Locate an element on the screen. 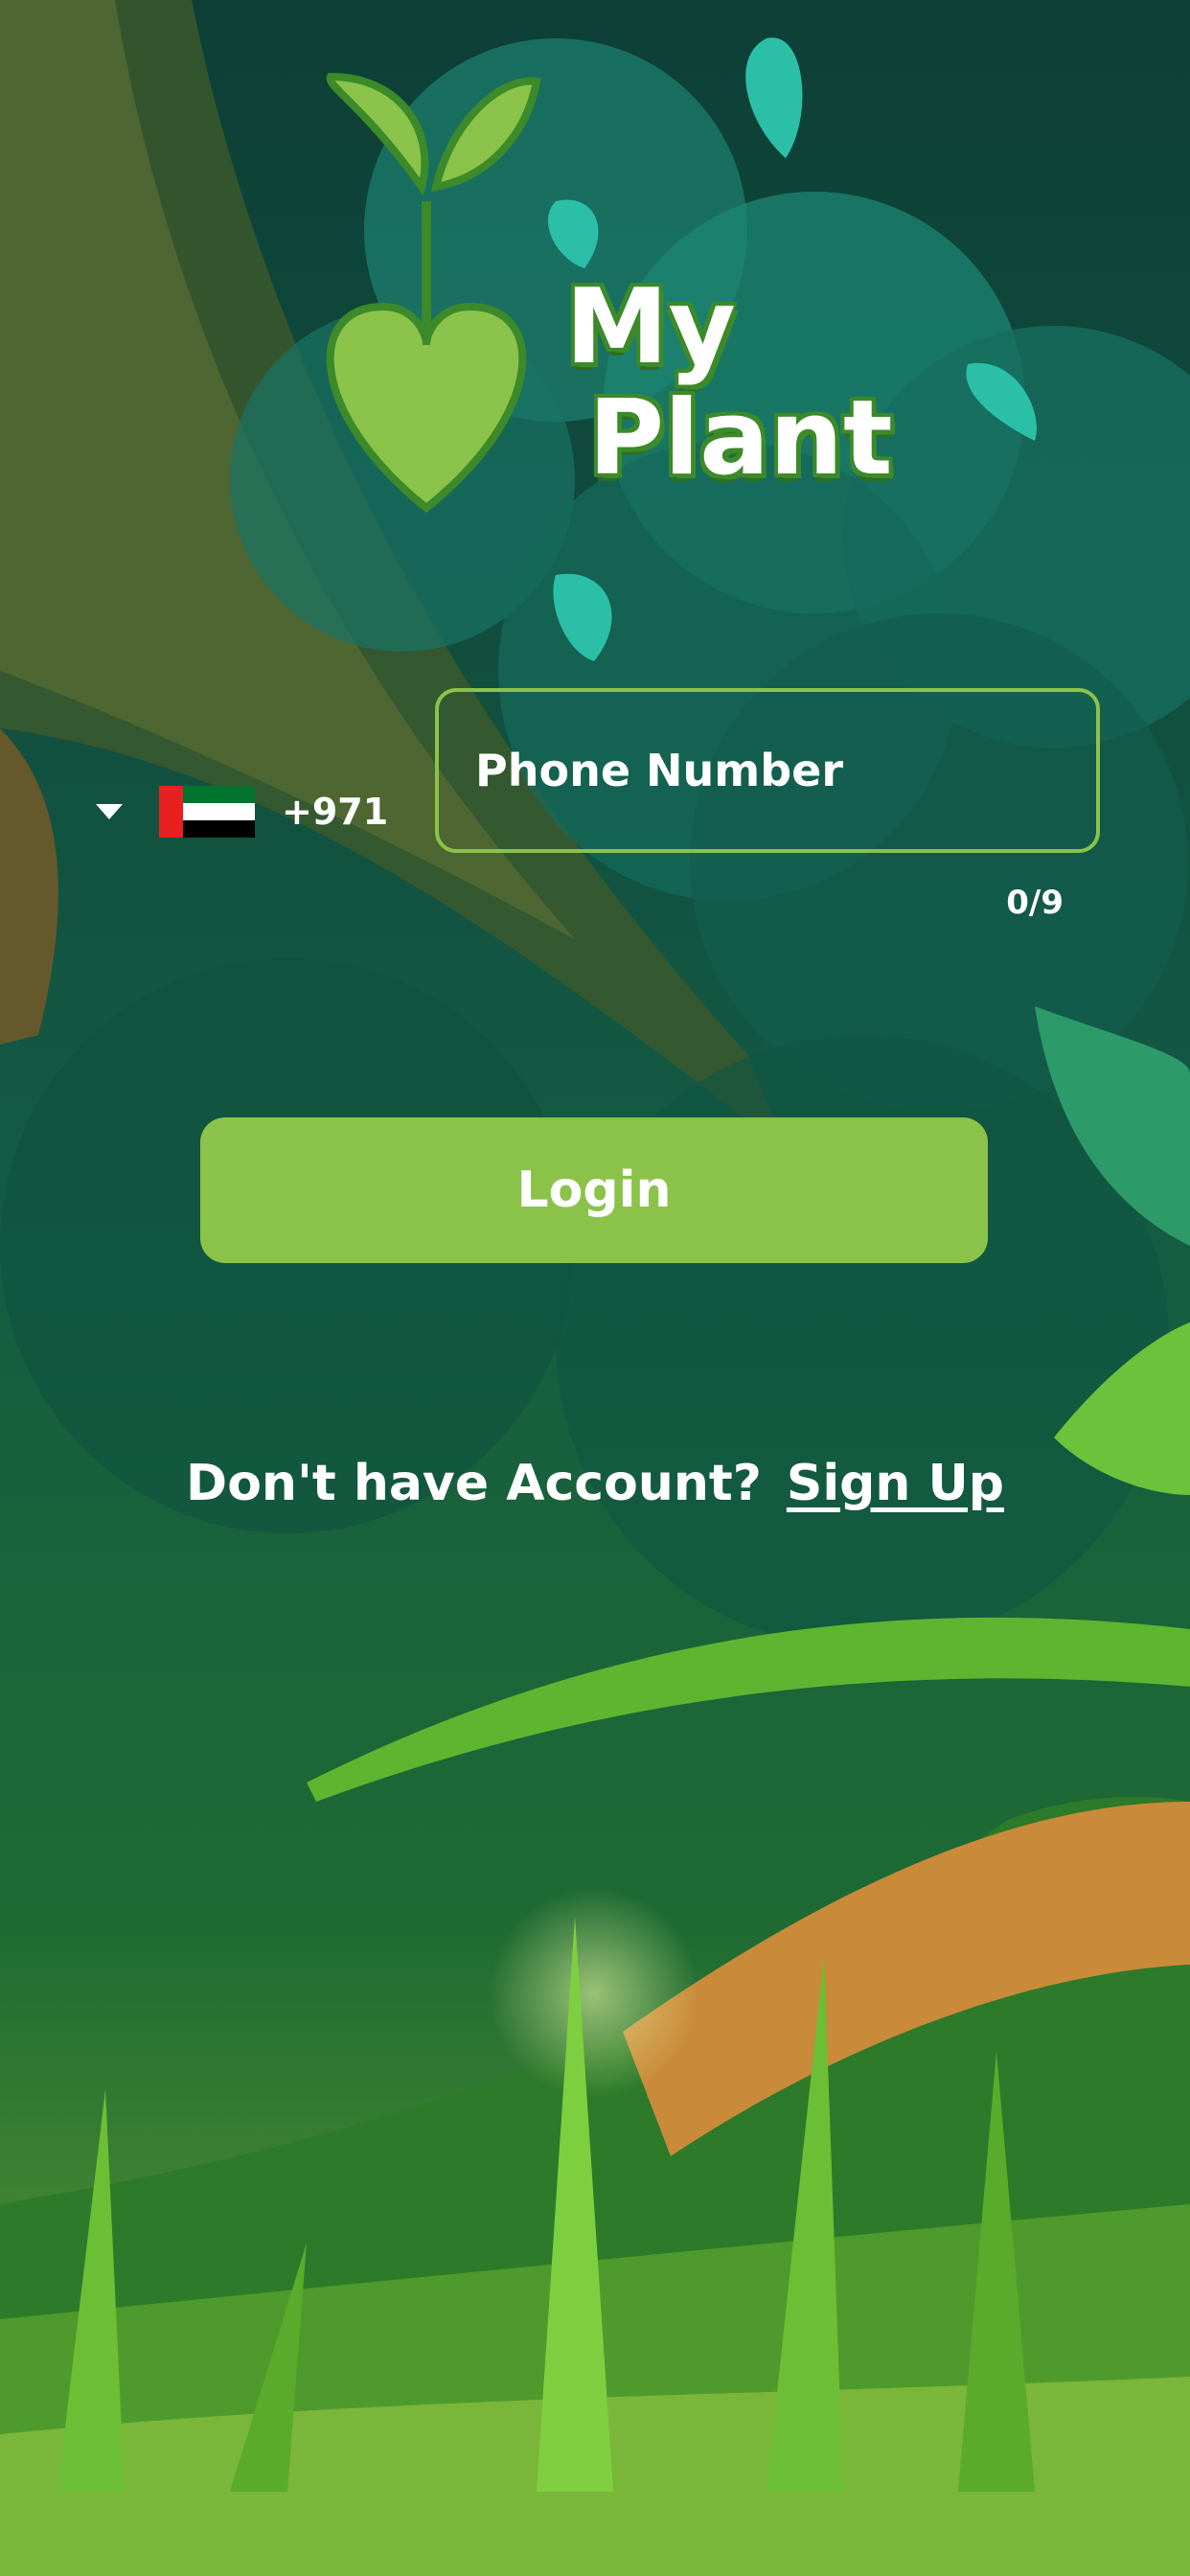  uae-flag-icon is located at coordinates (207, 812).